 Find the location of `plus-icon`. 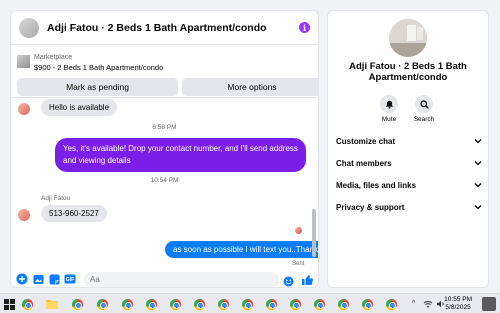

plus-icon is located at coordinates (22, 279).